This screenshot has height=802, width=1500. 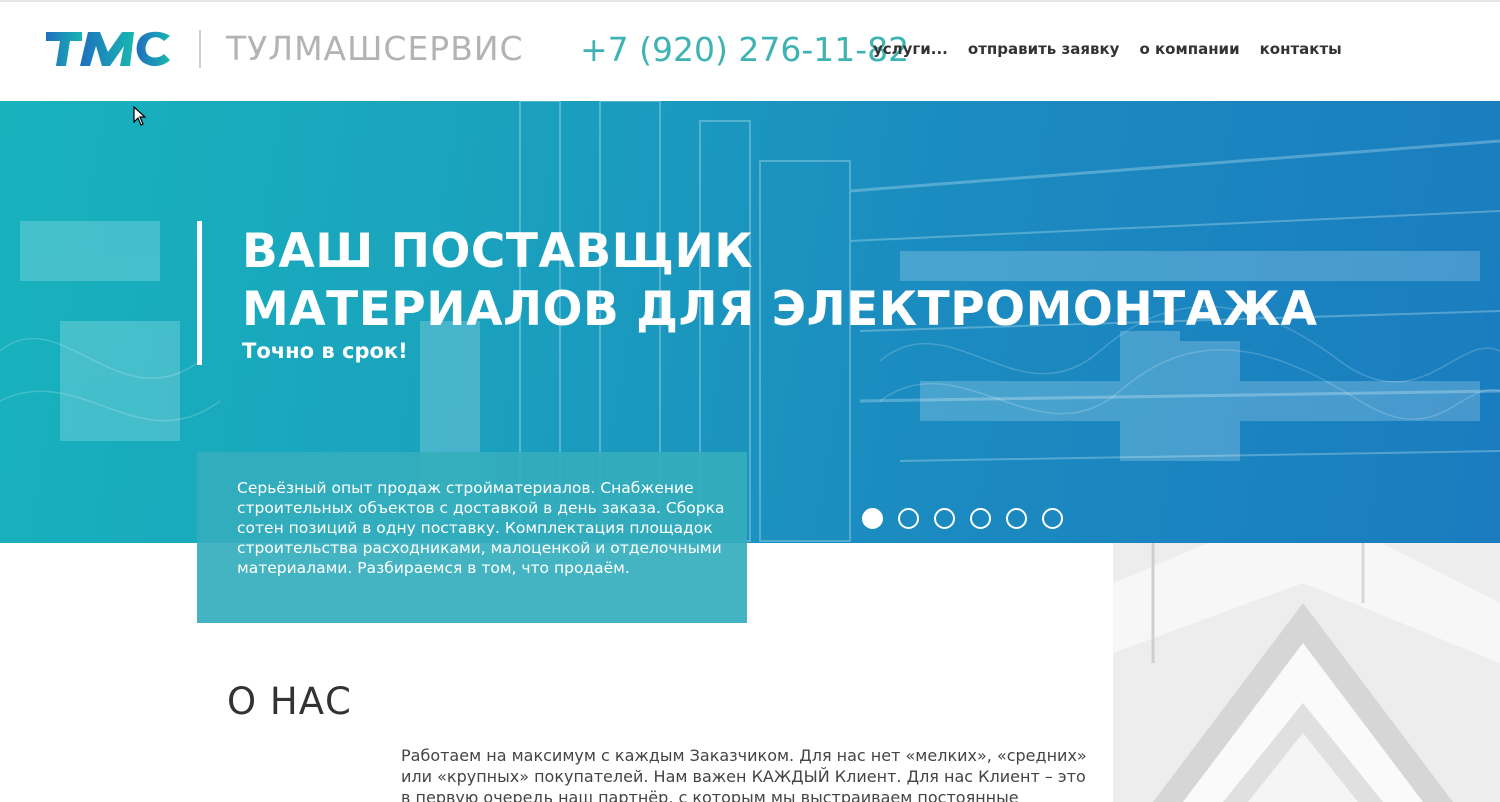 I want to click on frame-decor-icon, so click(x=1306, y=672).